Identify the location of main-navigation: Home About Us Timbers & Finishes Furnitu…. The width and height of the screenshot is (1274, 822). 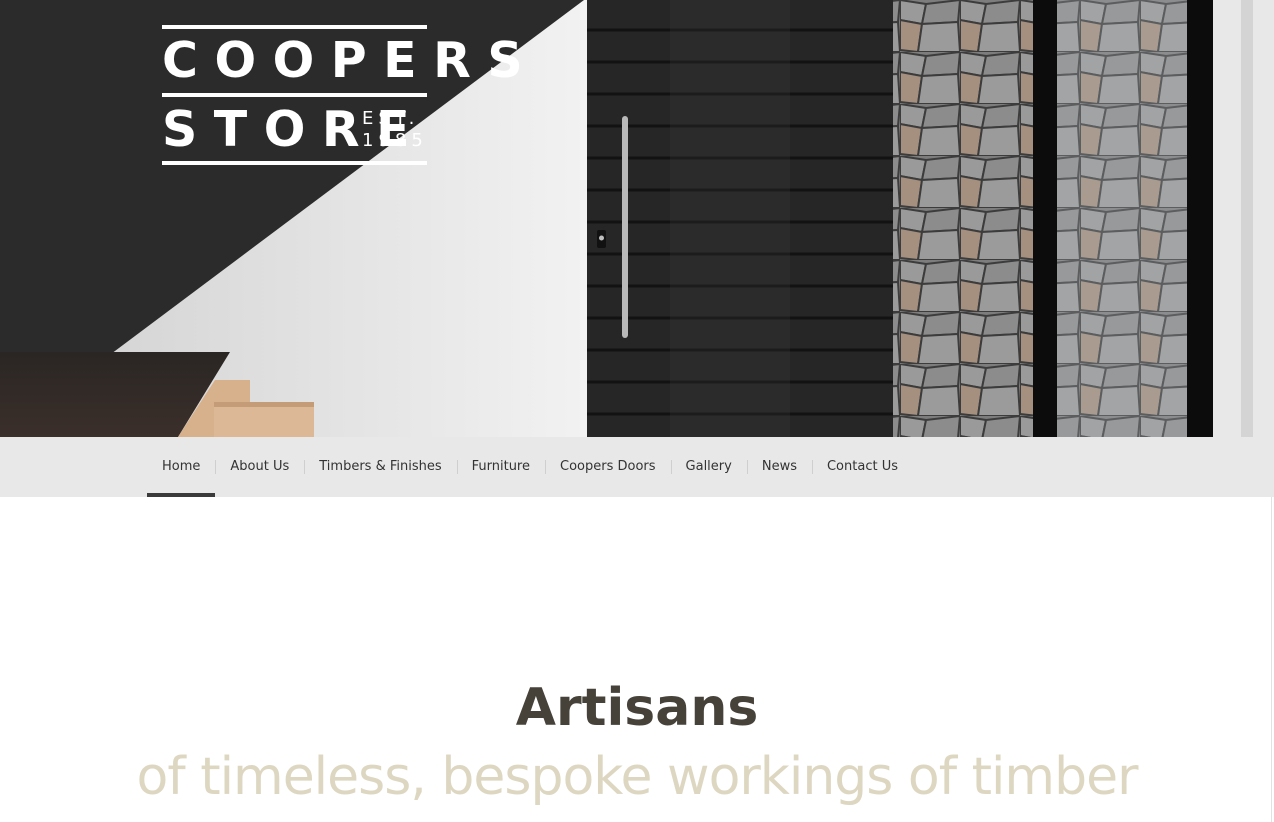
(637, 467).